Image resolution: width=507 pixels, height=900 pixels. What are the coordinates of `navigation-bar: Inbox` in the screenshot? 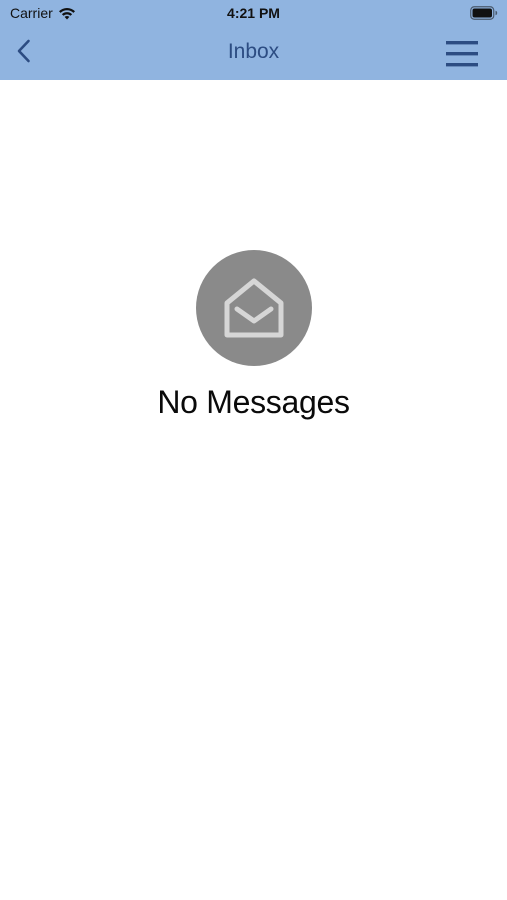 It's located at (253, 54).